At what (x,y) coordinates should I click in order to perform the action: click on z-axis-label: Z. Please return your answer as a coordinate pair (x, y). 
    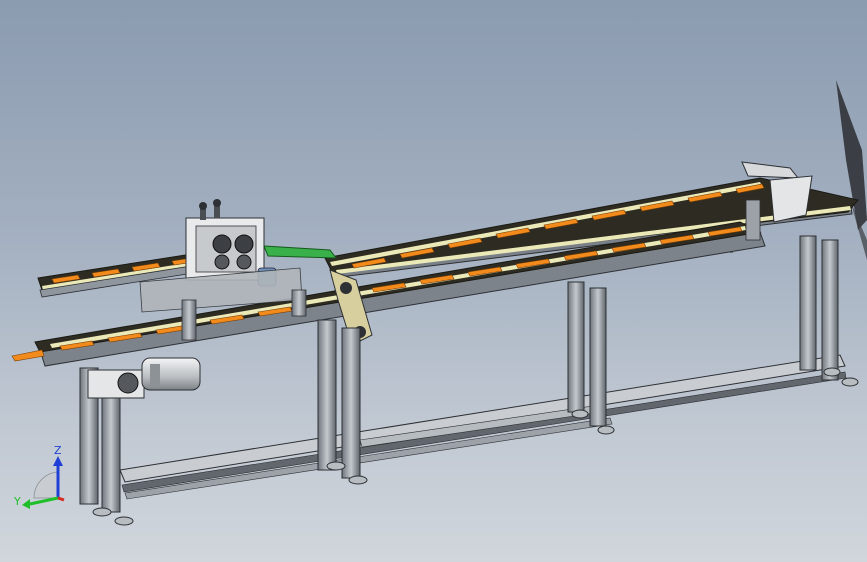
    Looking at the image, I should click on (58, 450).